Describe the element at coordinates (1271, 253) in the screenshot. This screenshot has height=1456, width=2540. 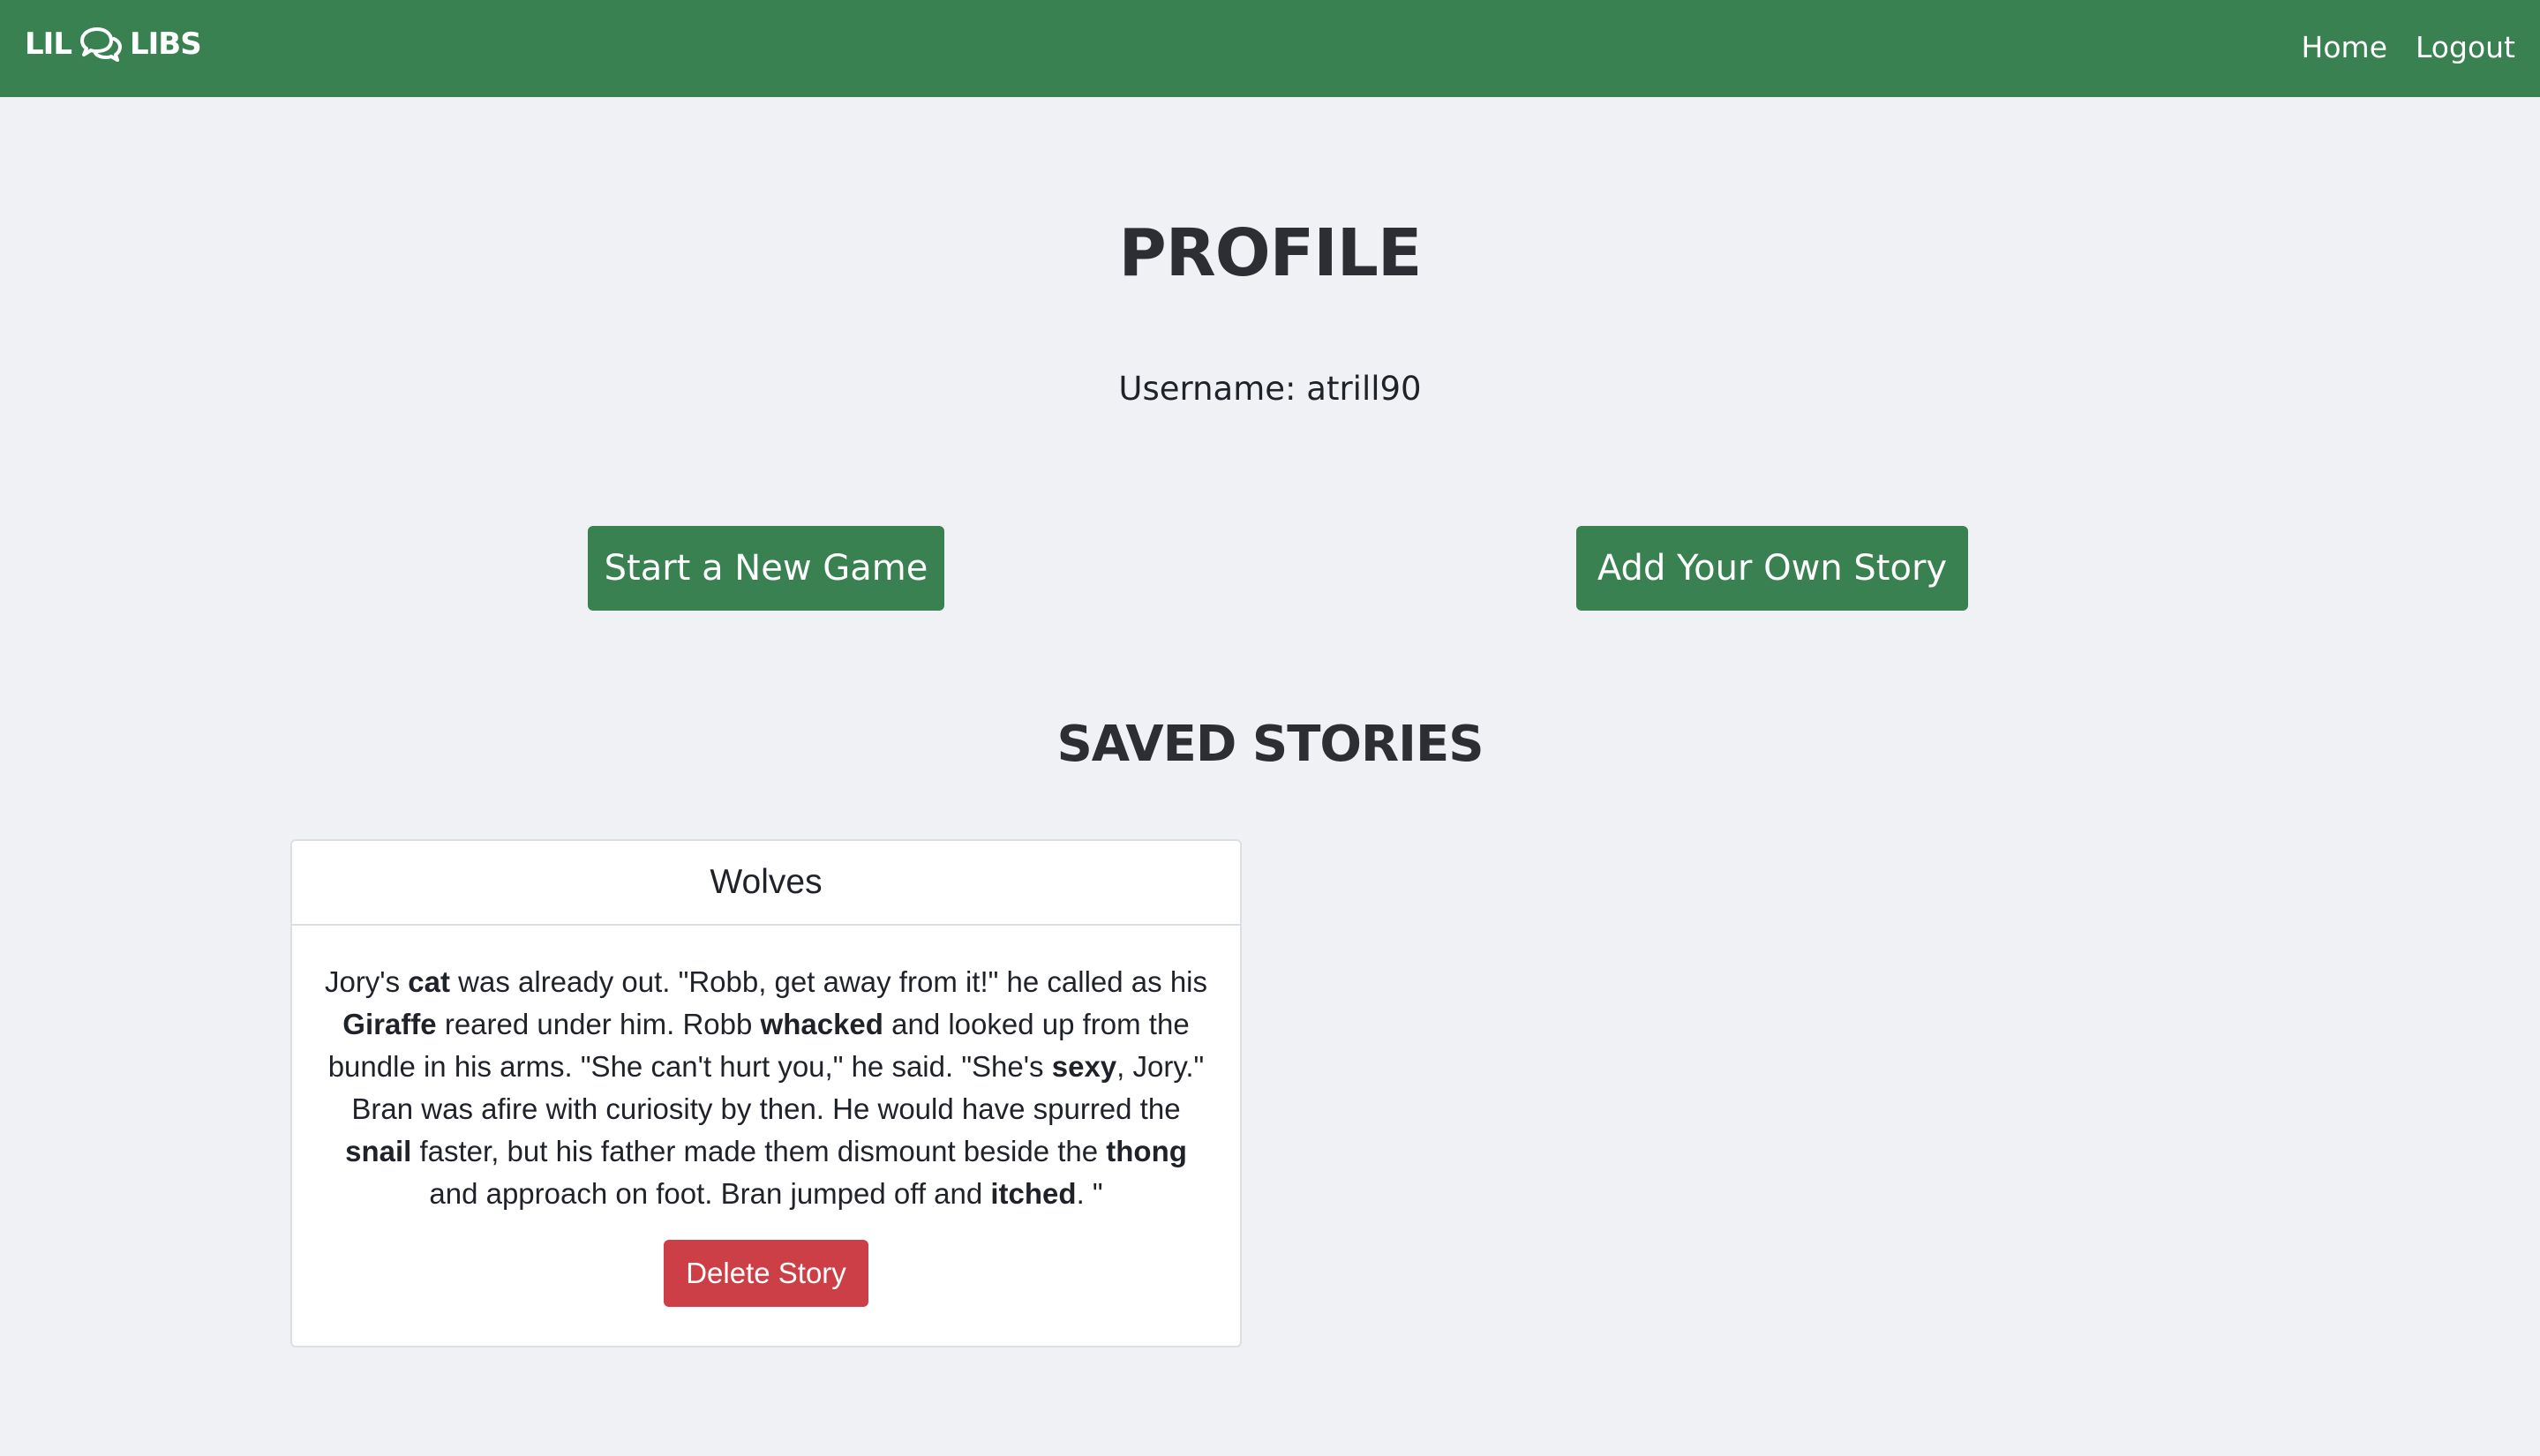
I see `page-title: Profile` at that location.